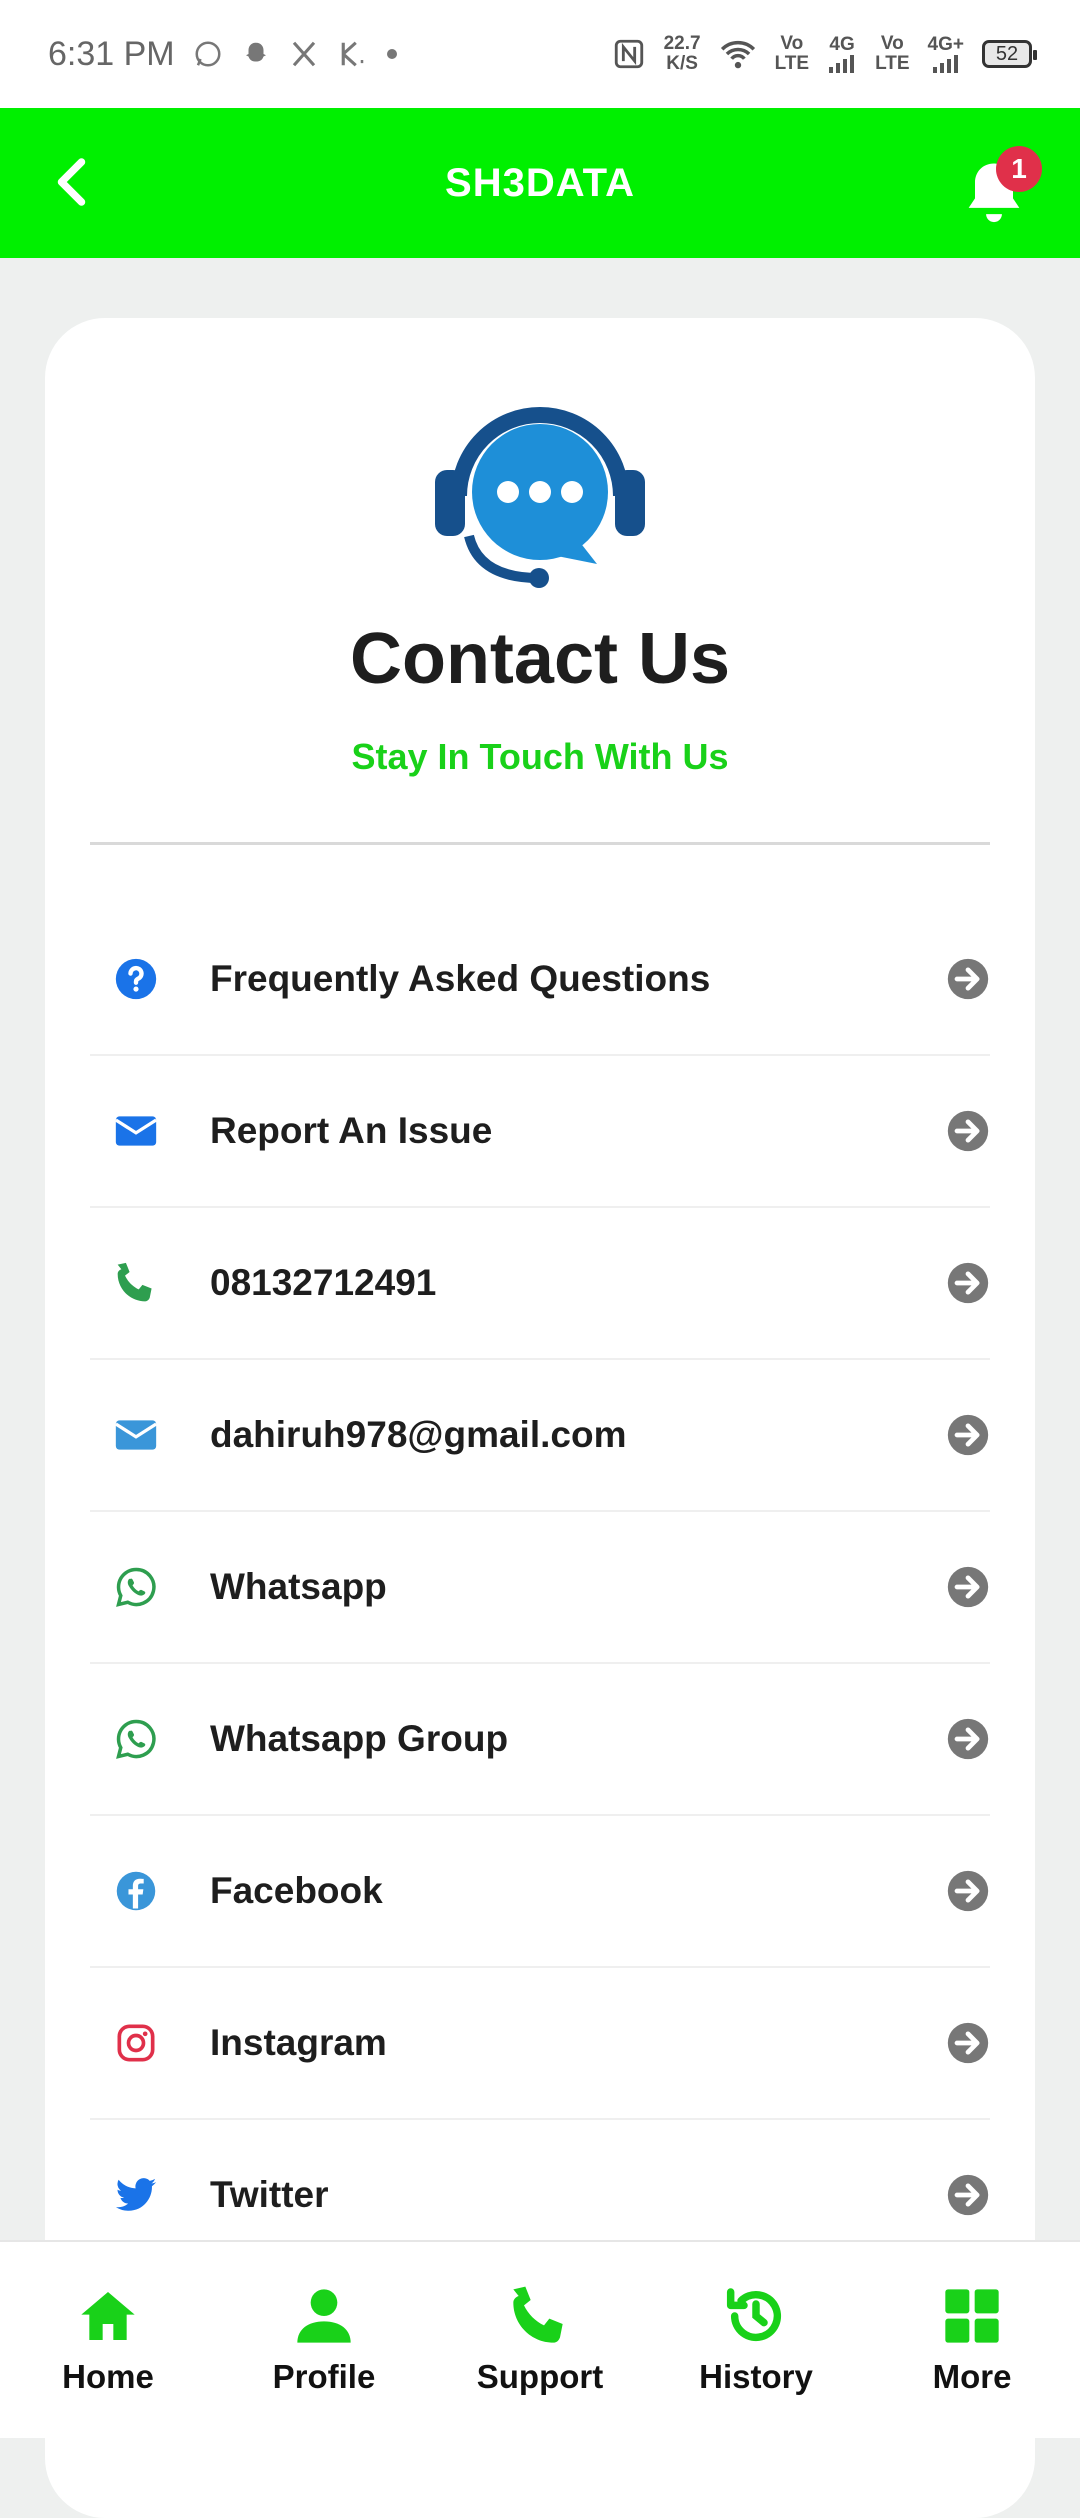 This screenshot has height=2518, width=1080. I want to click on nav-label: Support, so click(540, 2376).